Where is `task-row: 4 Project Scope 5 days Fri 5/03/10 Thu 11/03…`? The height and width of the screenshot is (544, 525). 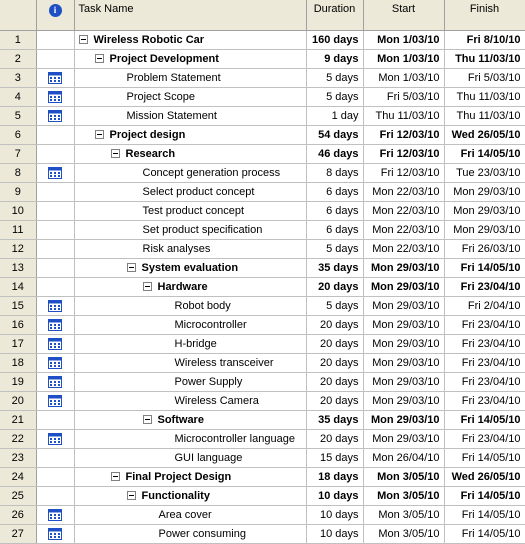 task-row: 4 Project Scope 5 days Fri 5/03/10 Thu 11/03… is located at coordinates (262, 97).